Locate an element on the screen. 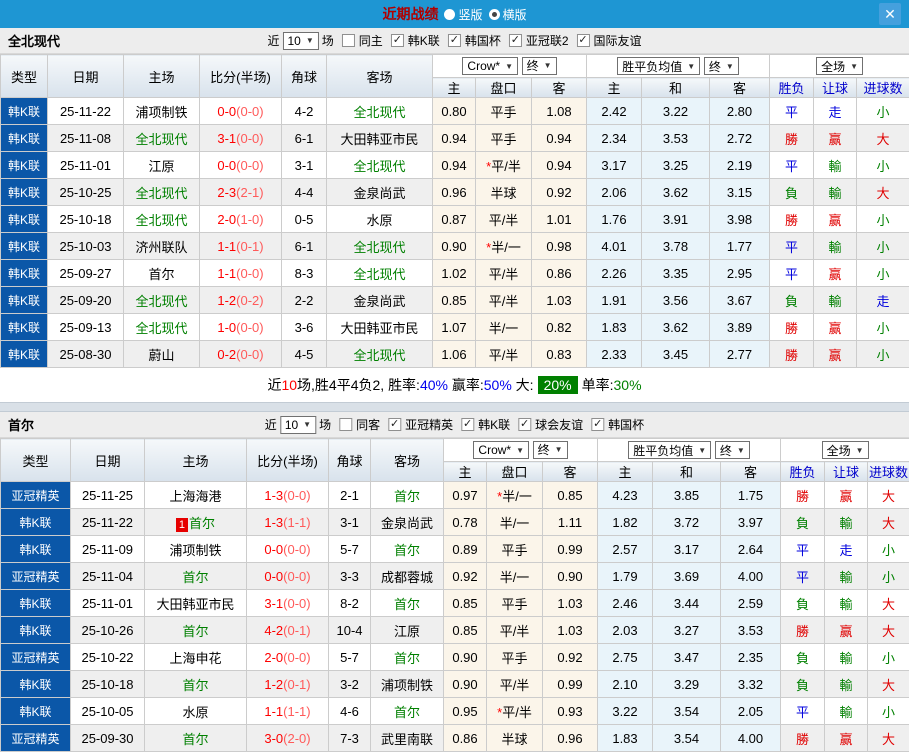 This screenshot has width=909, height=752. summary-segment: 大: is located at coordinates (523, 385).